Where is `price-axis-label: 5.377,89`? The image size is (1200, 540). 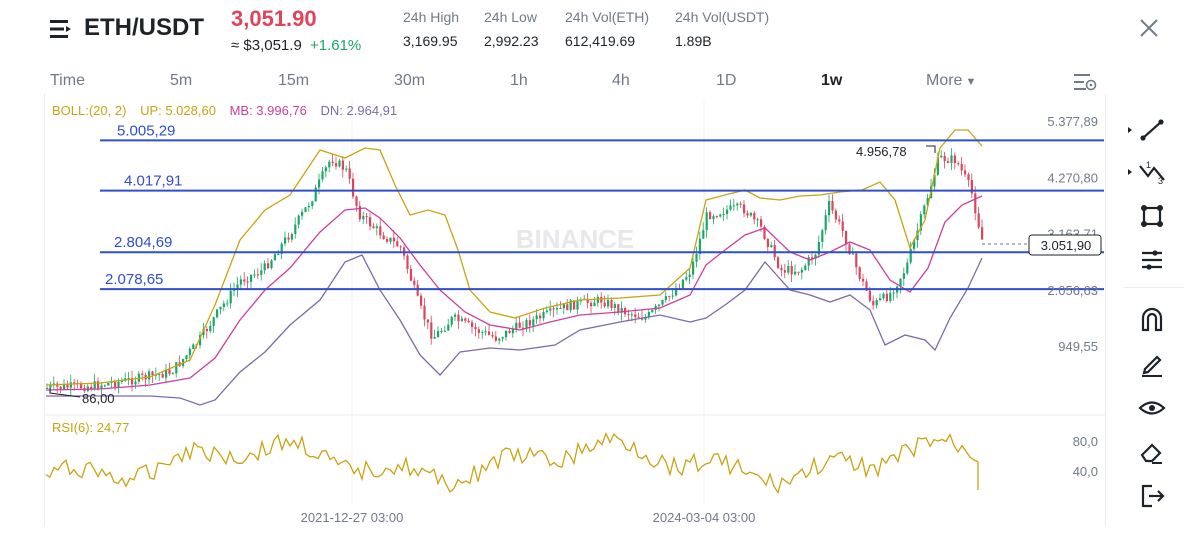 price-axis-label: 5.377,89 is located at coordinates (1072, 121).